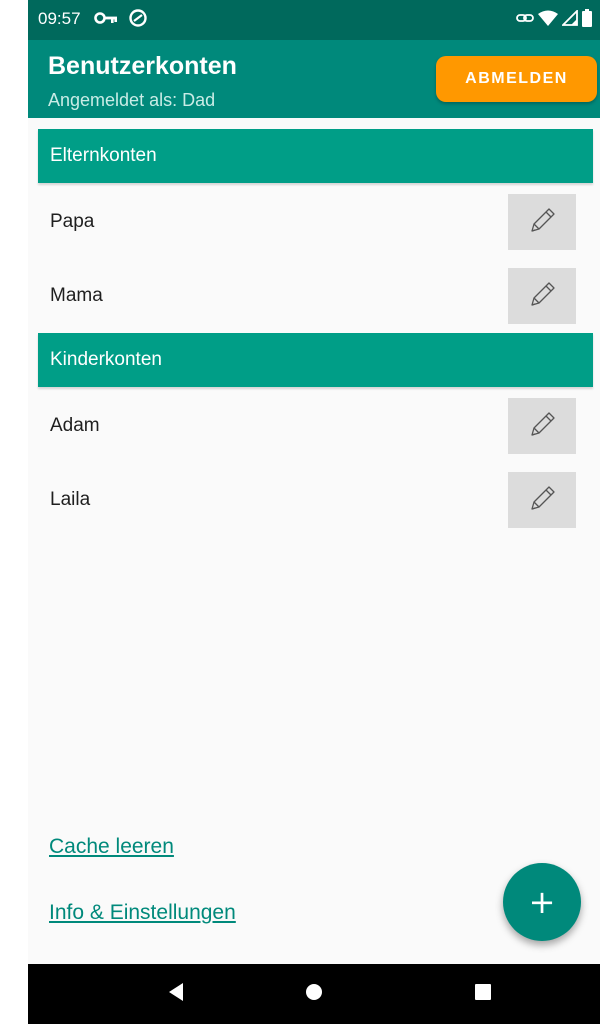 This screenshot has height=1024, width=610. What do you see at coordinates (548, 20) in the screenshot?
I see `wifi-icon` at bounding box center [548, 20].